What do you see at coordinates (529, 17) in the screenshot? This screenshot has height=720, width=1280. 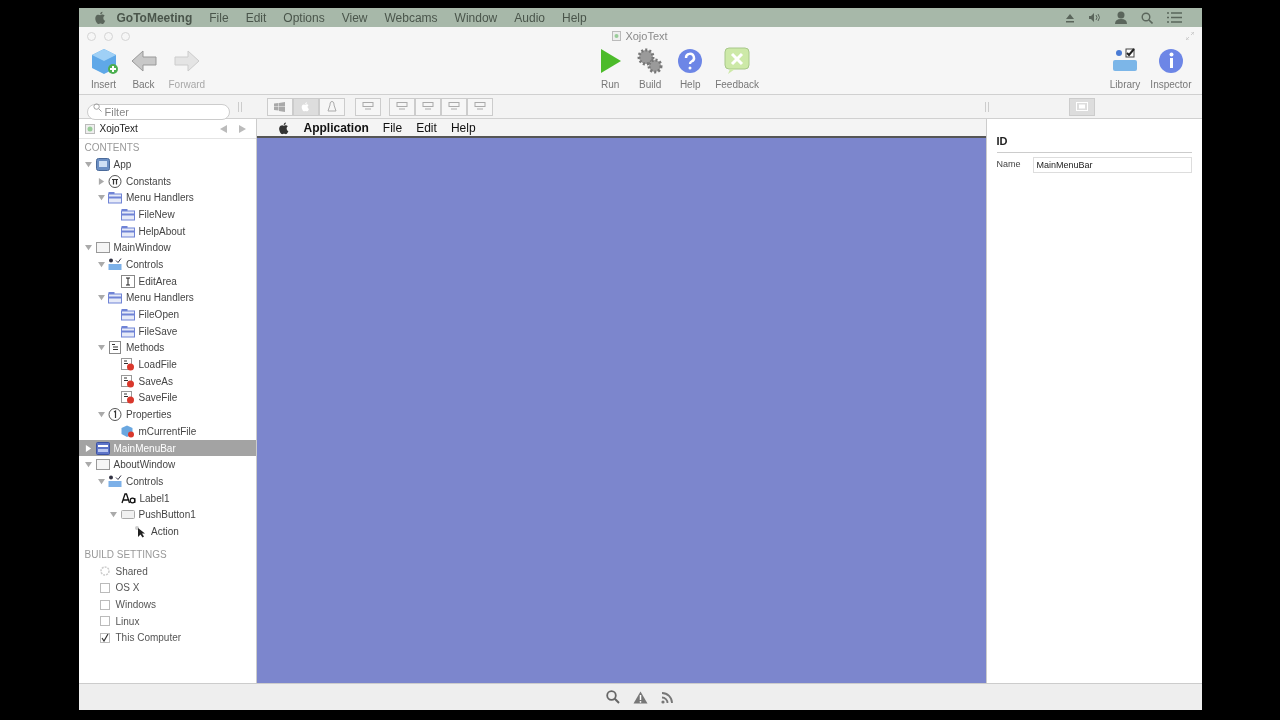 I see `menu-item: Audio` at bounding box center [529, 17].